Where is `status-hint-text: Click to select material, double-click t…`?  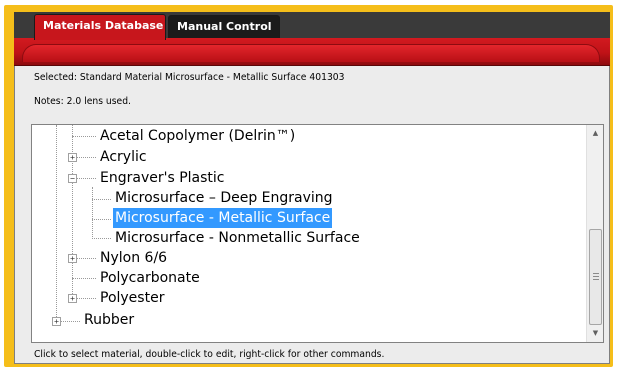
status-hint-text: Click to select material, double-click t… is located at coordinates (209, 354).